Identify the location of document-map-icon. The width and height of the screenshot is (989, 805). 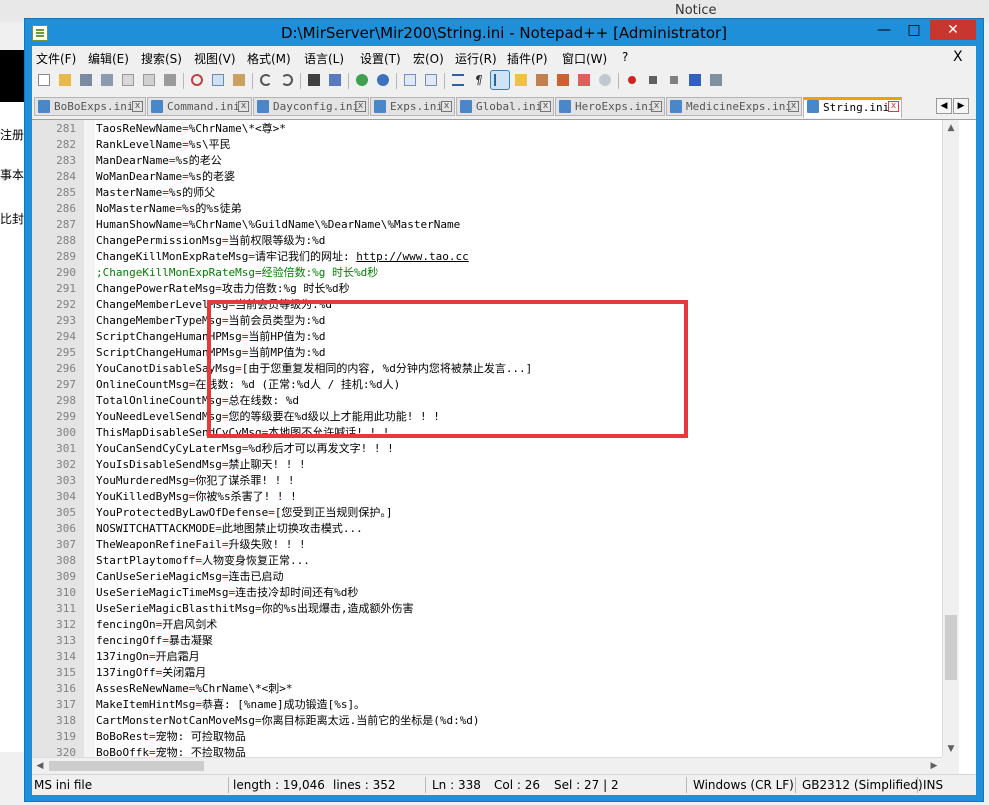
(542, 80).